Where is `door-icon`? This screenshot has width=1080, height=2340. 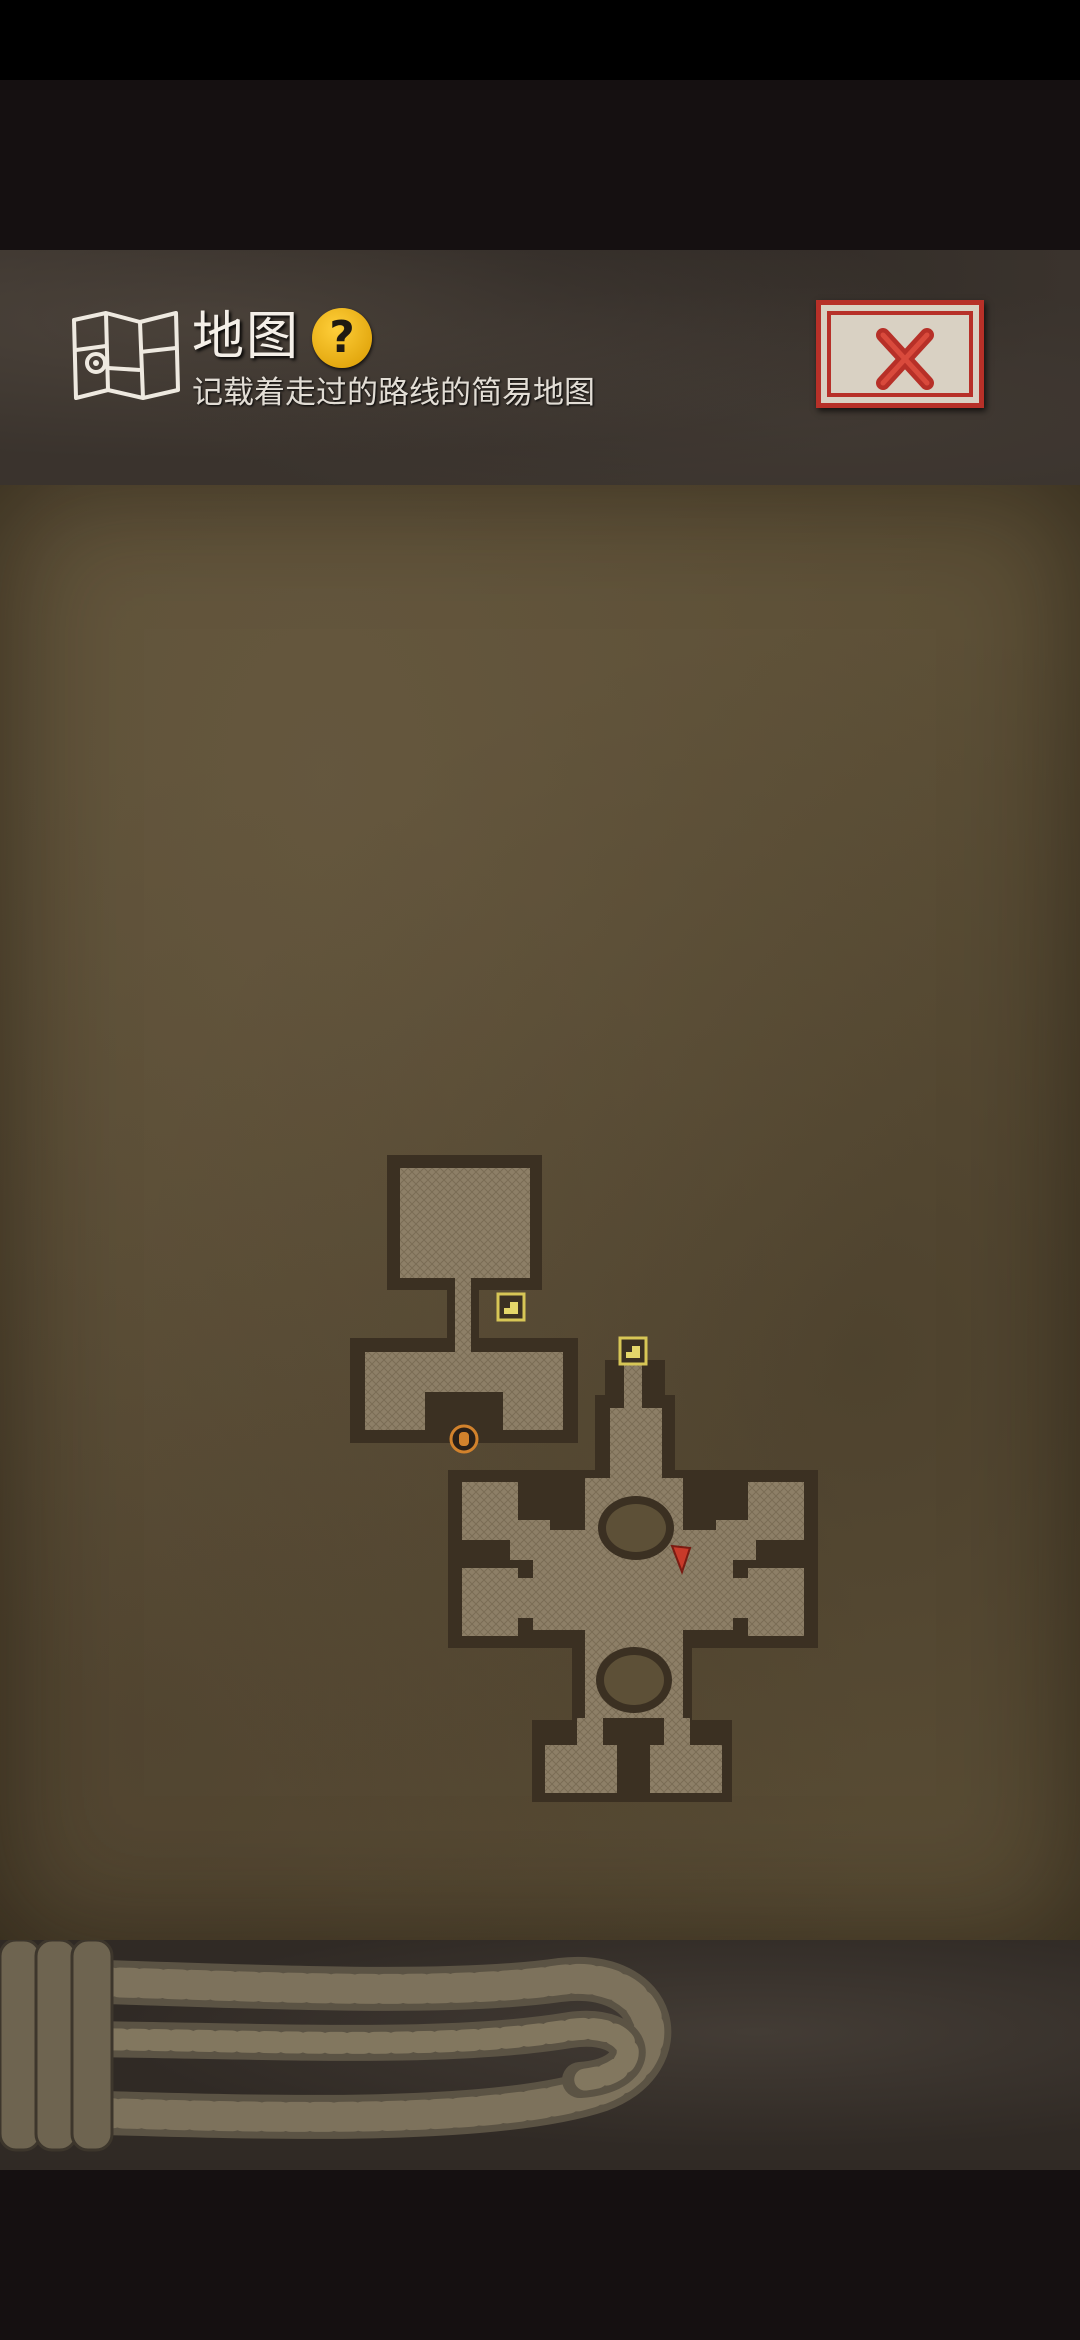 door-icon is located at coordinates (464, 1439).